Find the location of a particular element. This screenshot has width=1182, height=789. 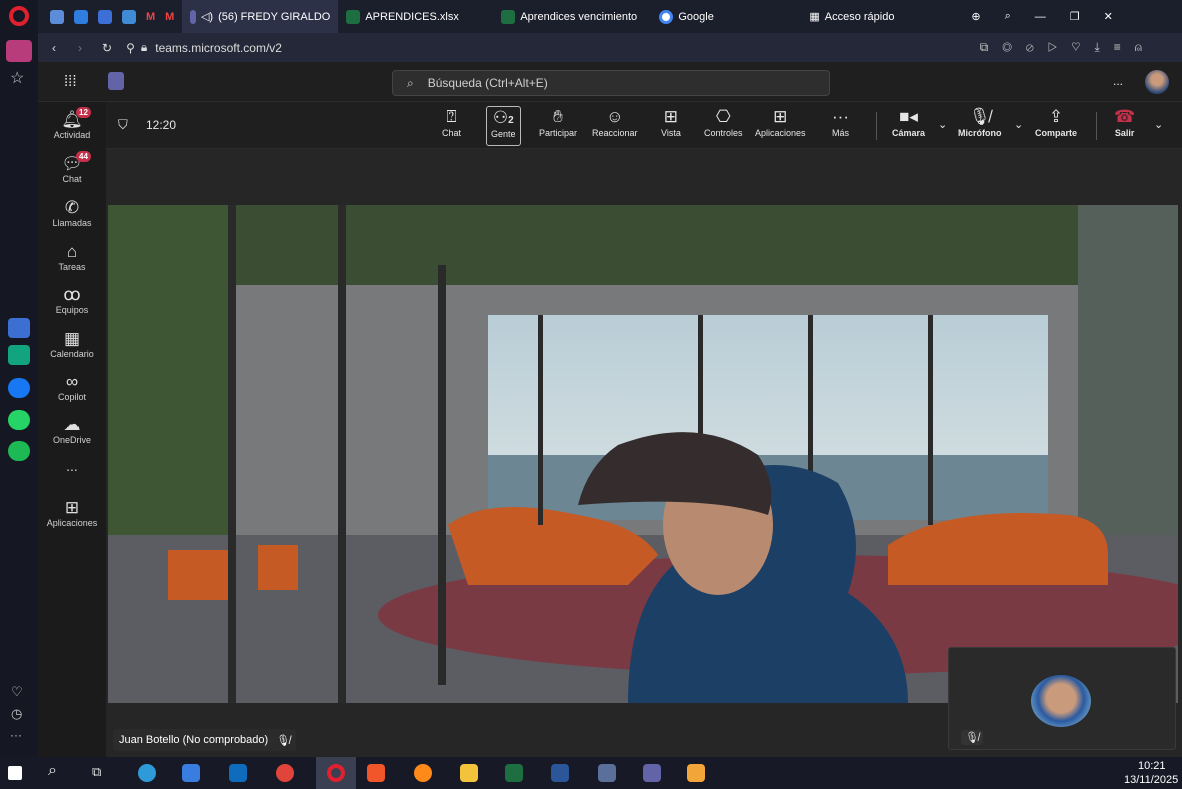

apps-button: ⊞ Aplicaciones is located at coordinates (780, 122).